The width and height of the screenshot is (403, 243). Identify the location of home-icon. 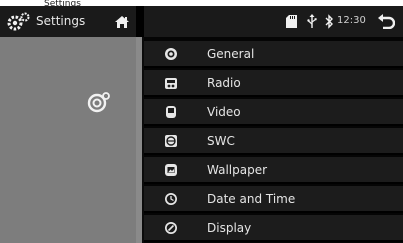
(122, 22).